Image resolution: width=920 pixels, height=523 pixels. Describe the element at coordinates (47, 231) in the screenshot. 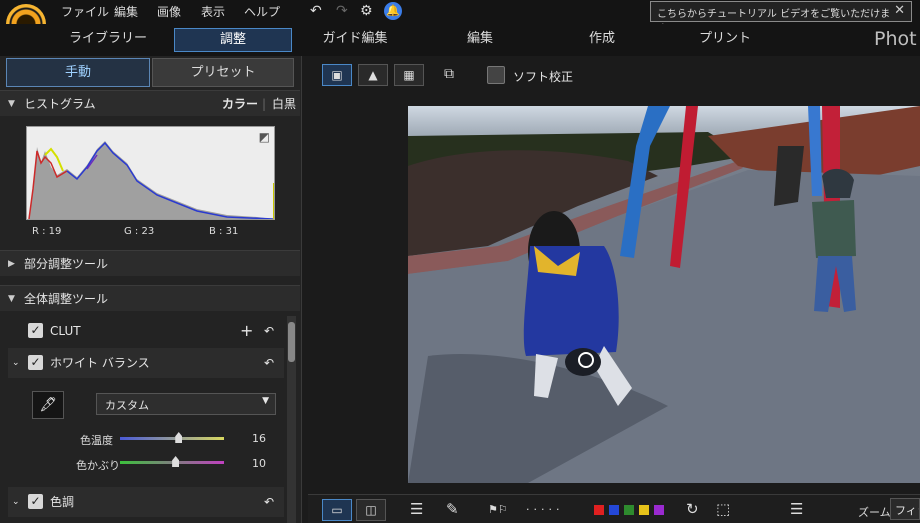

I see `histogram-r: R : 19` at that location.